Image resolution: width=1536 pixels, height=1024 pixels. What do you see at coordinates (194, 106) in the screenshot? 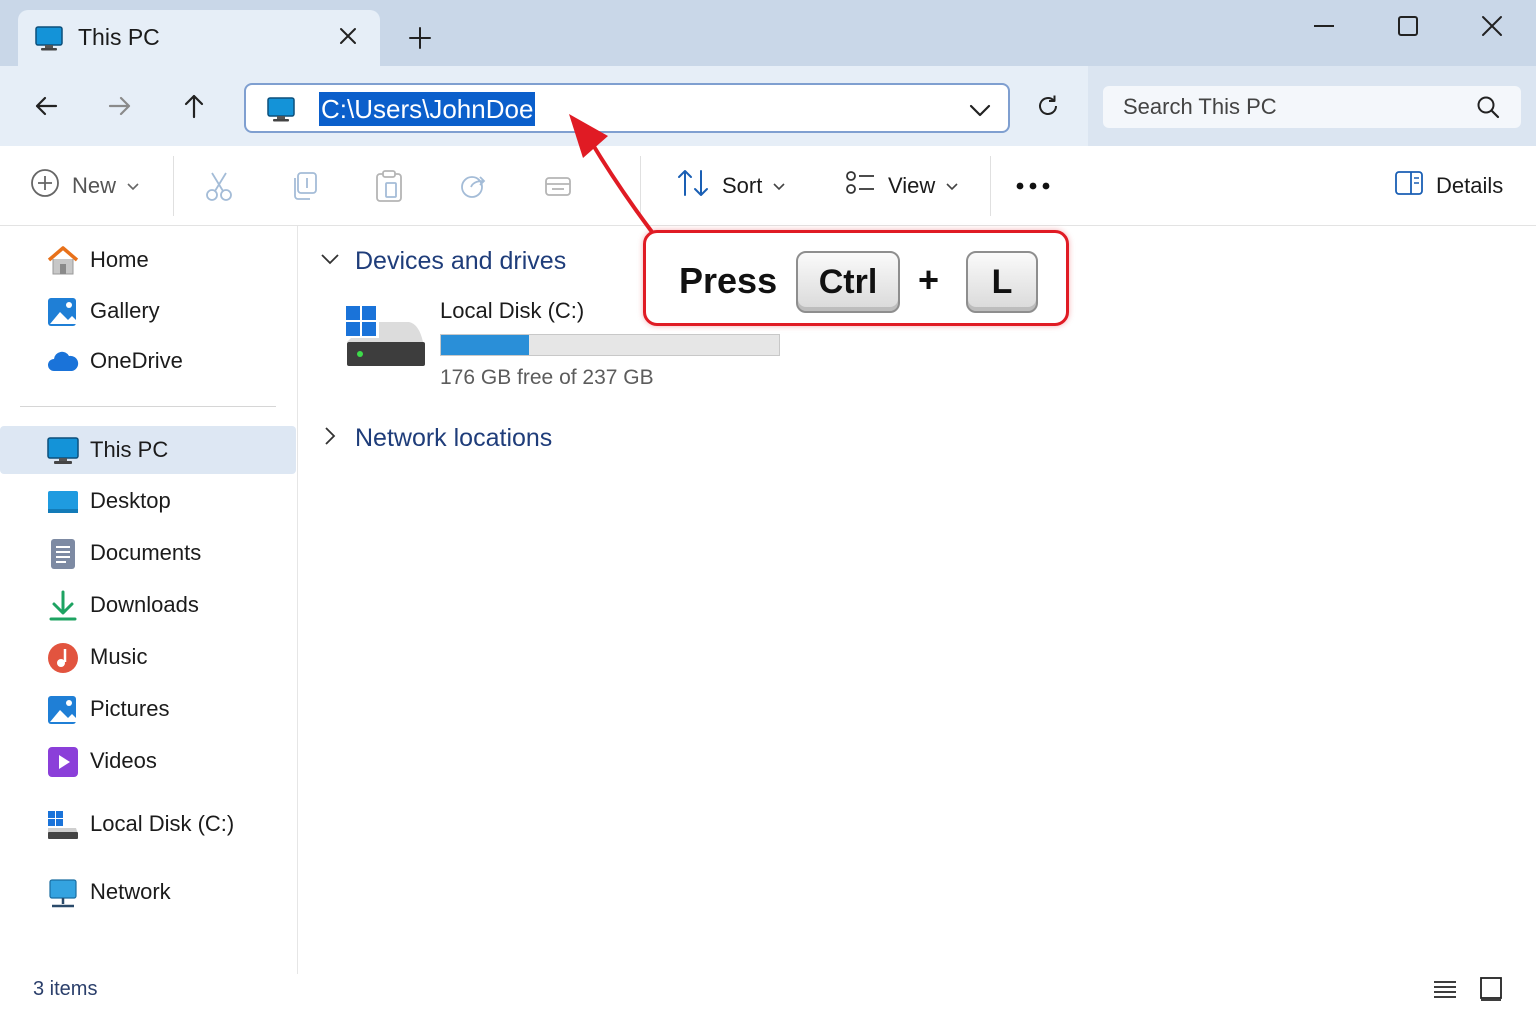
I see `arrow-up-icon` at bounding box center [194, 106].